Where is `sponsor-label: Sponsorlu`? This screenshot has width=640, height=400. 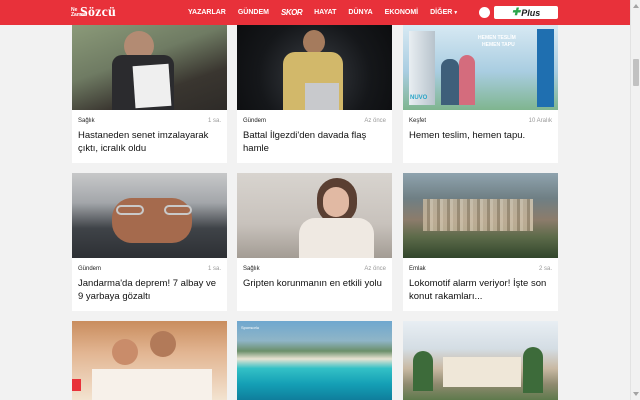
sponsor-label: Sponsorlu is located at coordinates (250, 327).